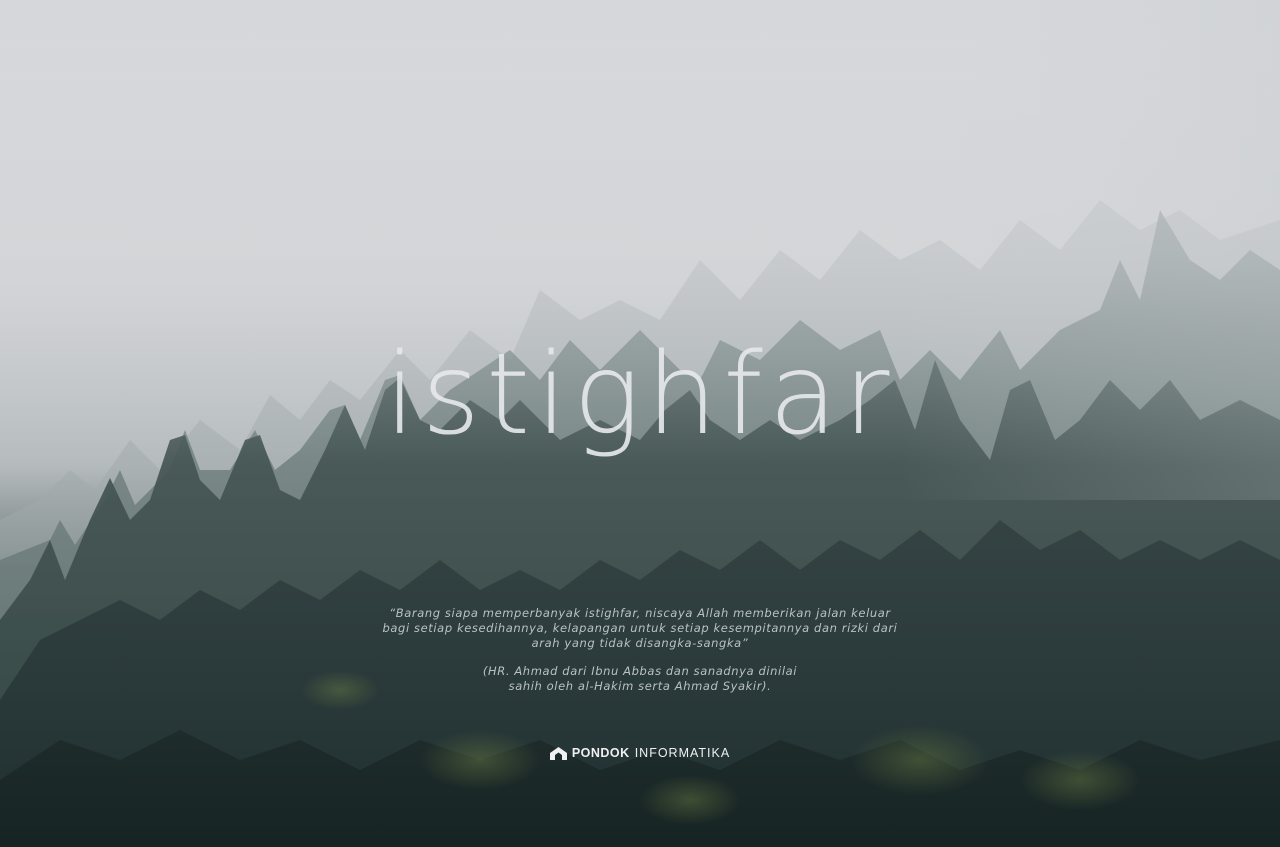 This screenshot has width=1280, height=847. What do you see at coordinates (682, 753) in the screenshot?
I see `brand-name-light: INFORMATIKA` at bounding box center [682, 753].